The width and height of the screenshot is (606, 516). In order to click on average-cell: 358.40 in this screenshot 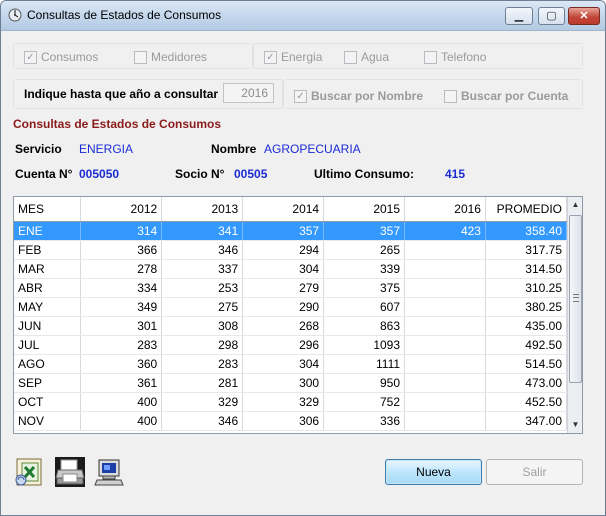, I will do `click(526, 231)`.